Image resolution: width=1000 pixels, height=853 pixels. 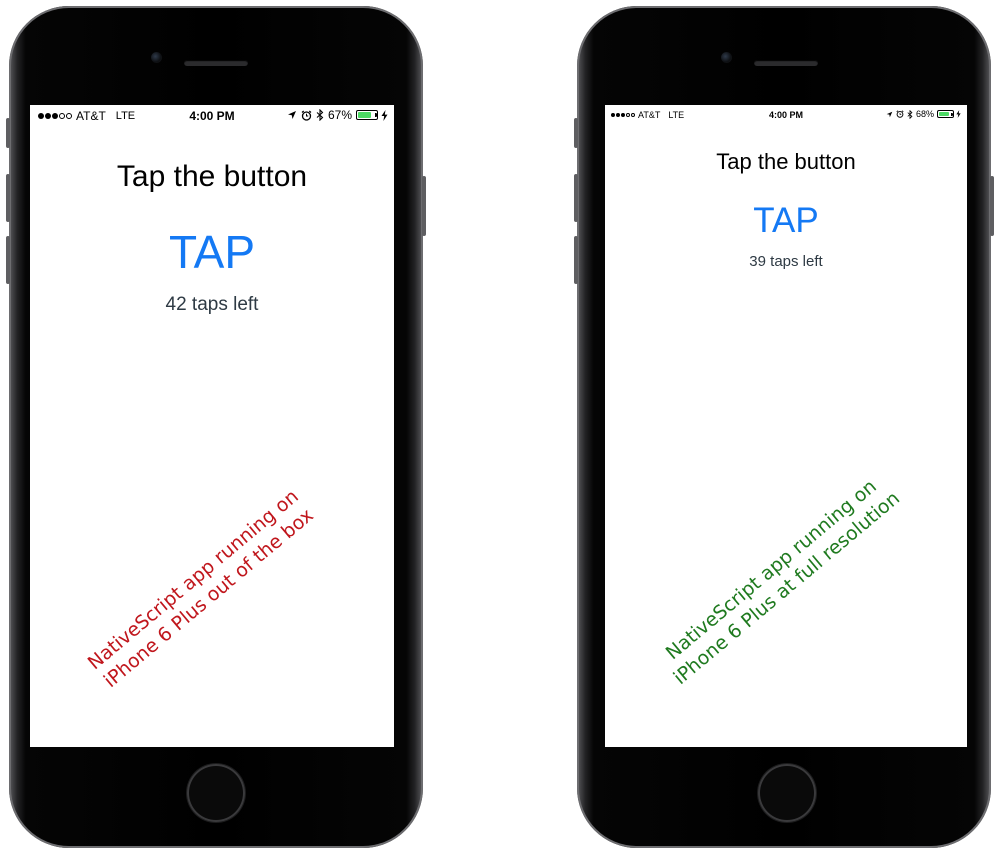 I want to click on battery-percent: 68%, so click(x=924, y=114).